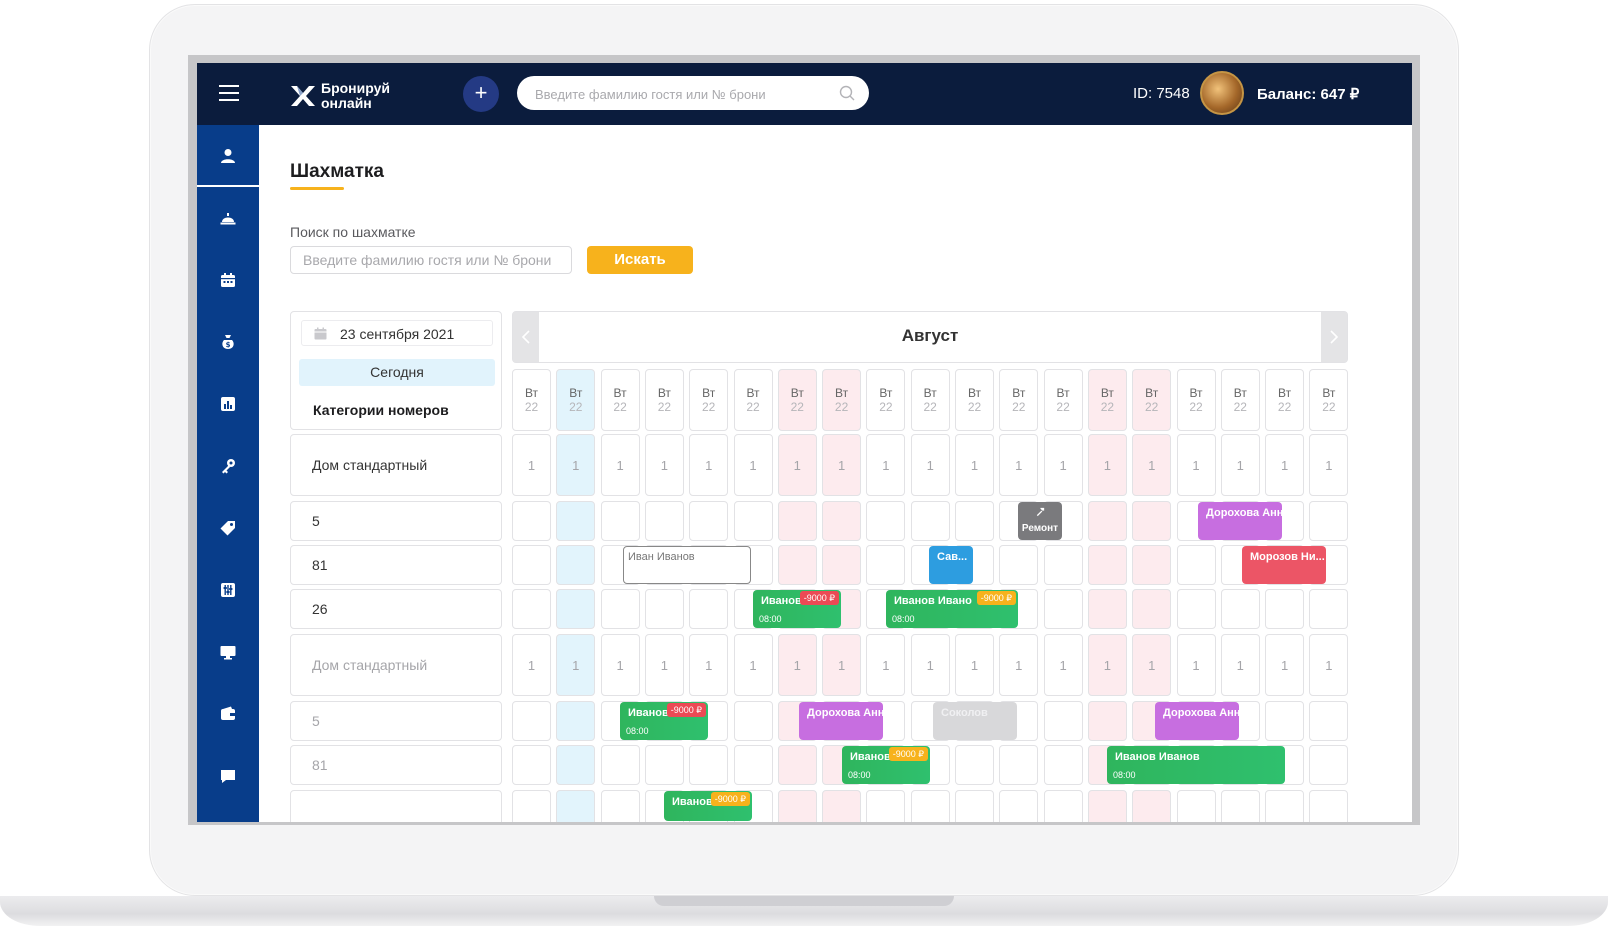  What do you see at coordinates (228, 280) in the screenshot?
I see `sidebar-item-calendar` at bounding box center [228, 280].